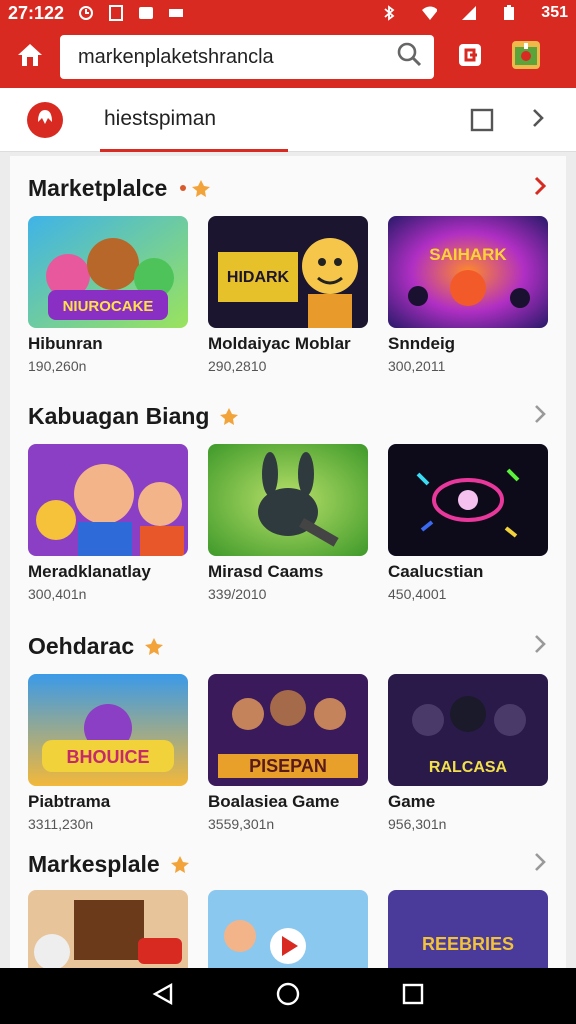  Describe the element at coordinates (57, 366) in the screenshot. I see `game-meta: 190,260n` at that location.